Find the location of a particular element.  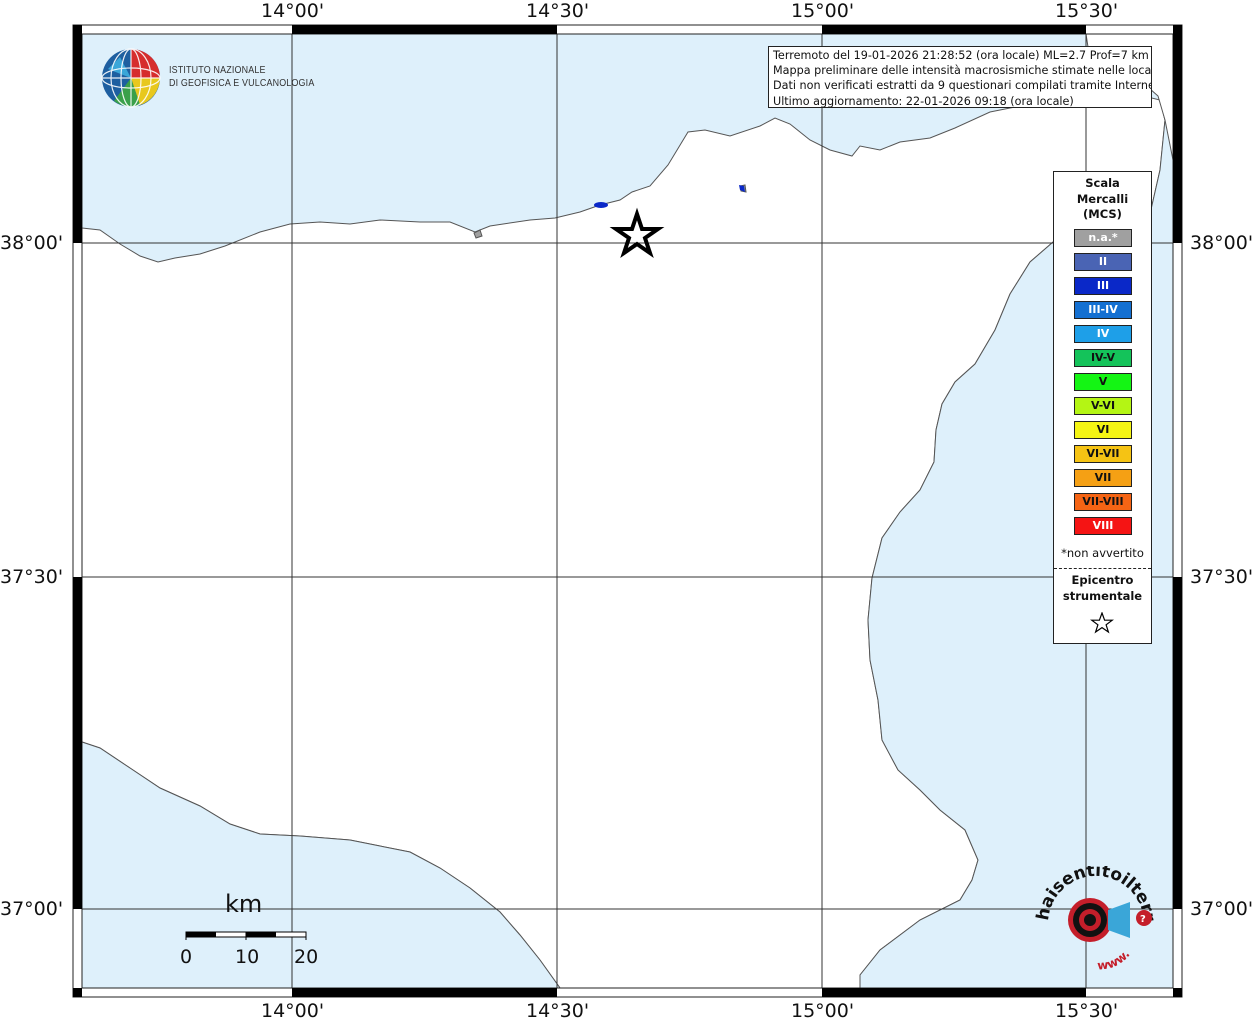

legend-item: VIII is located at coordinates (1103, 526).